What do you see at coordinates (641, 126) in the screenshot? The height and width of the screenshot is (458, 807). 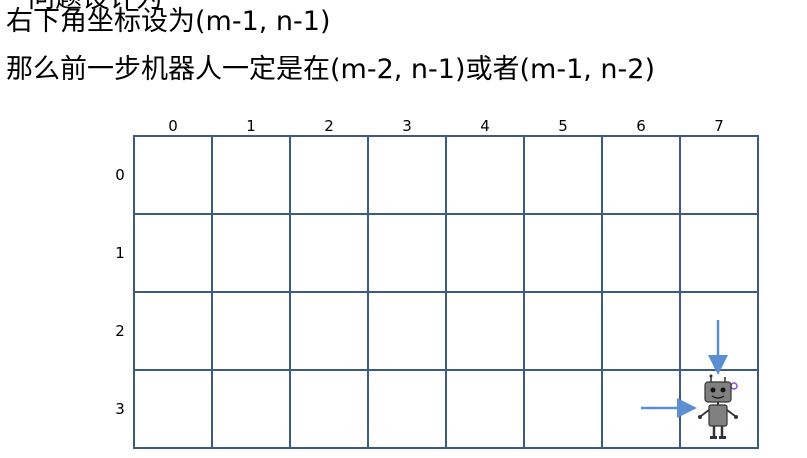 I see `column-label: 6` at bounding box center [641, 126].